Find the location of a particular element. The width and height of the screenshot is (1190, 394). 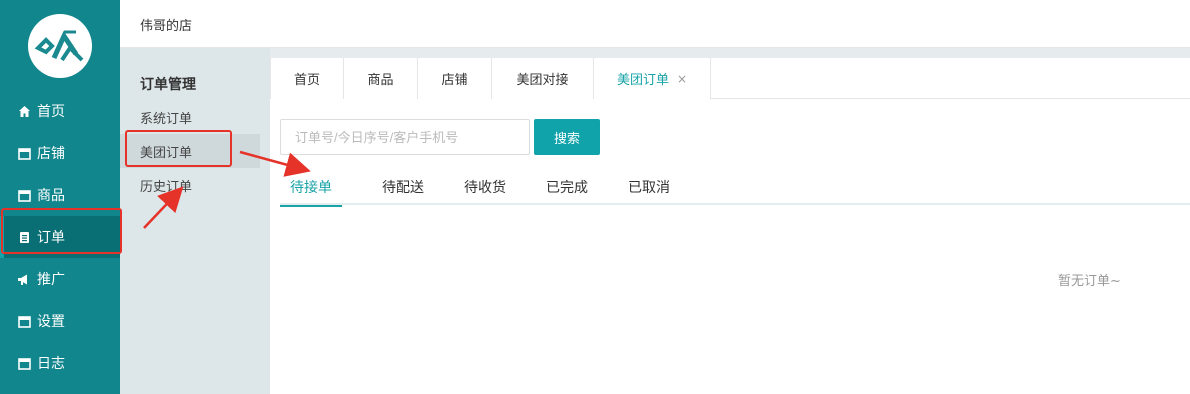

order-status-tabs: 待接单 待配送 待收货 已完成 已取消 is located at coordinates (735, 187).